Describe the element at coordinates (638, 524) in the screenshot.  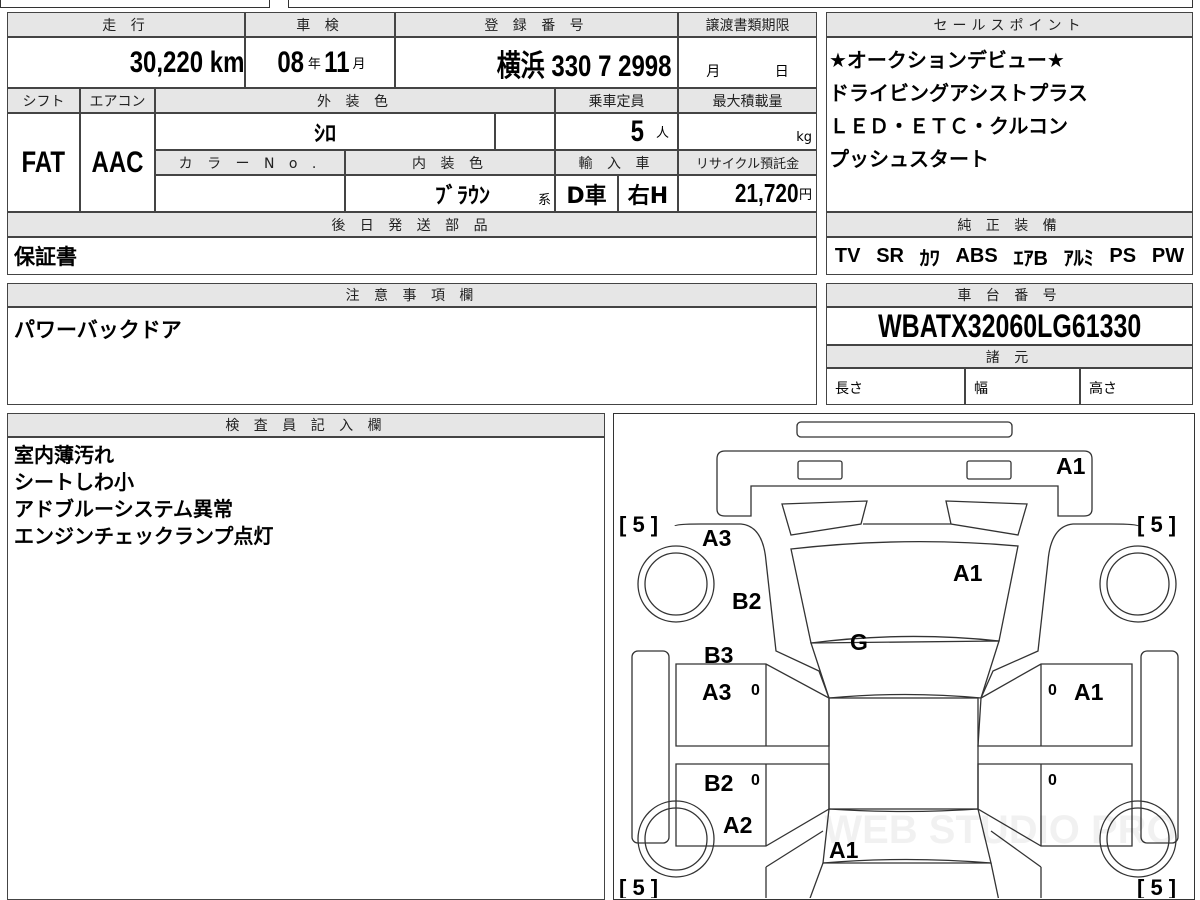
I see `tire-bracket-front-left: [ 5 ]` at that location.